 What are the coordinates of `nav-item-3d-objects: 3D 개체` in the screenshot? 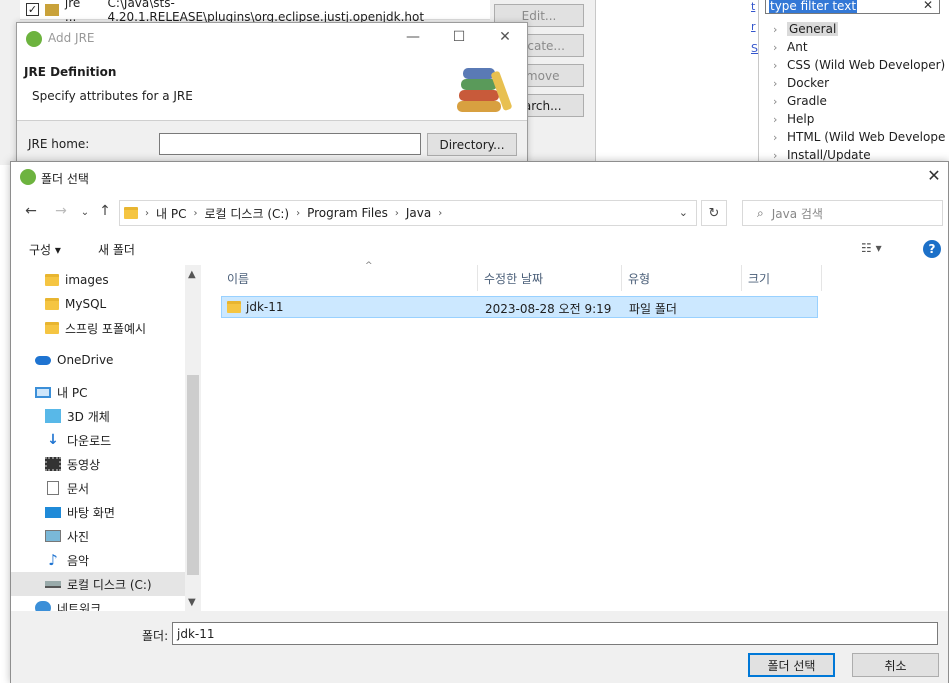 It's located at (98, 416).